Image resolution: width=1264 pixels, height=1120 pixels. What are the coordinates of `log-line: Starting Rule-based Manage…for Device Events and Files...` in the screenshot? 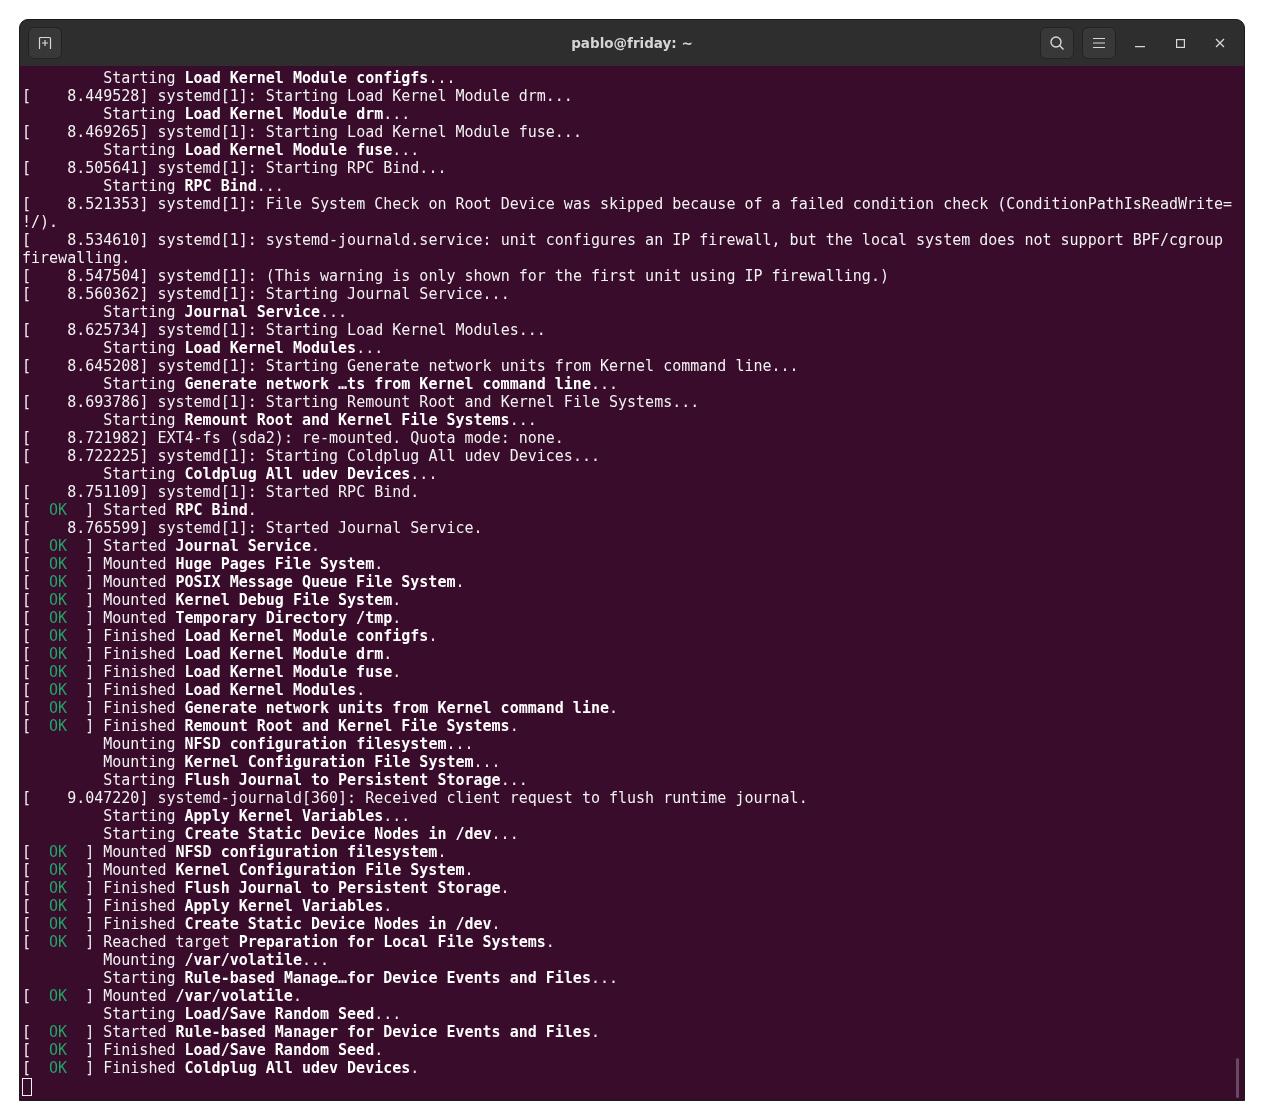 It's located at (360, 978).